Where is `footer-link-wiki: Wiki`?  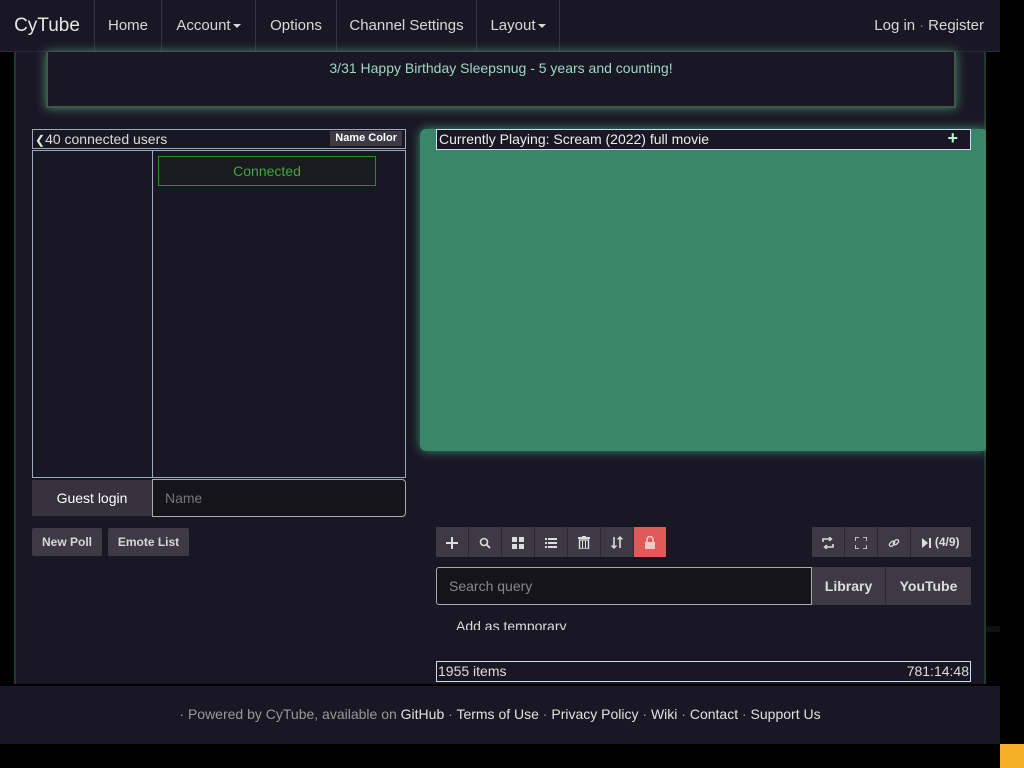 footer-link-wiki: Wiki is located at coordinates (664, 714).